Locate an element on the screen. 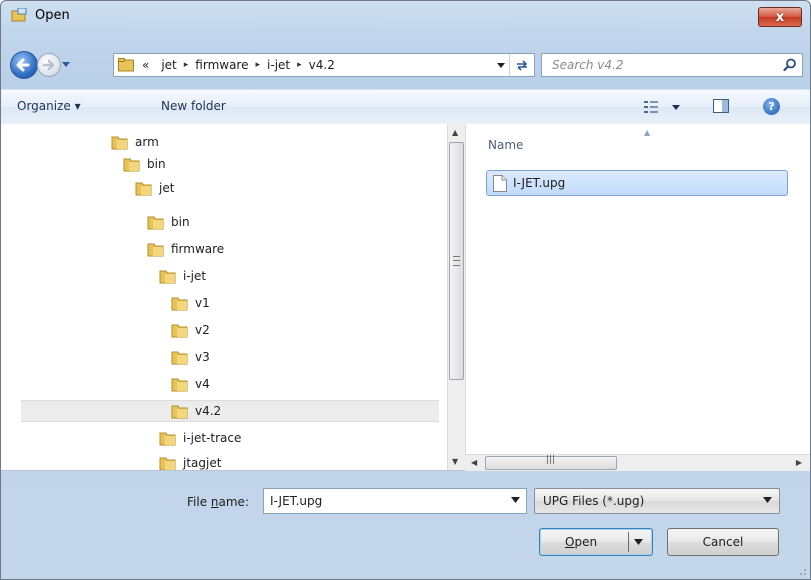  scroll-right-arrow-icon: ▶ is located at coordinates (799, 462).